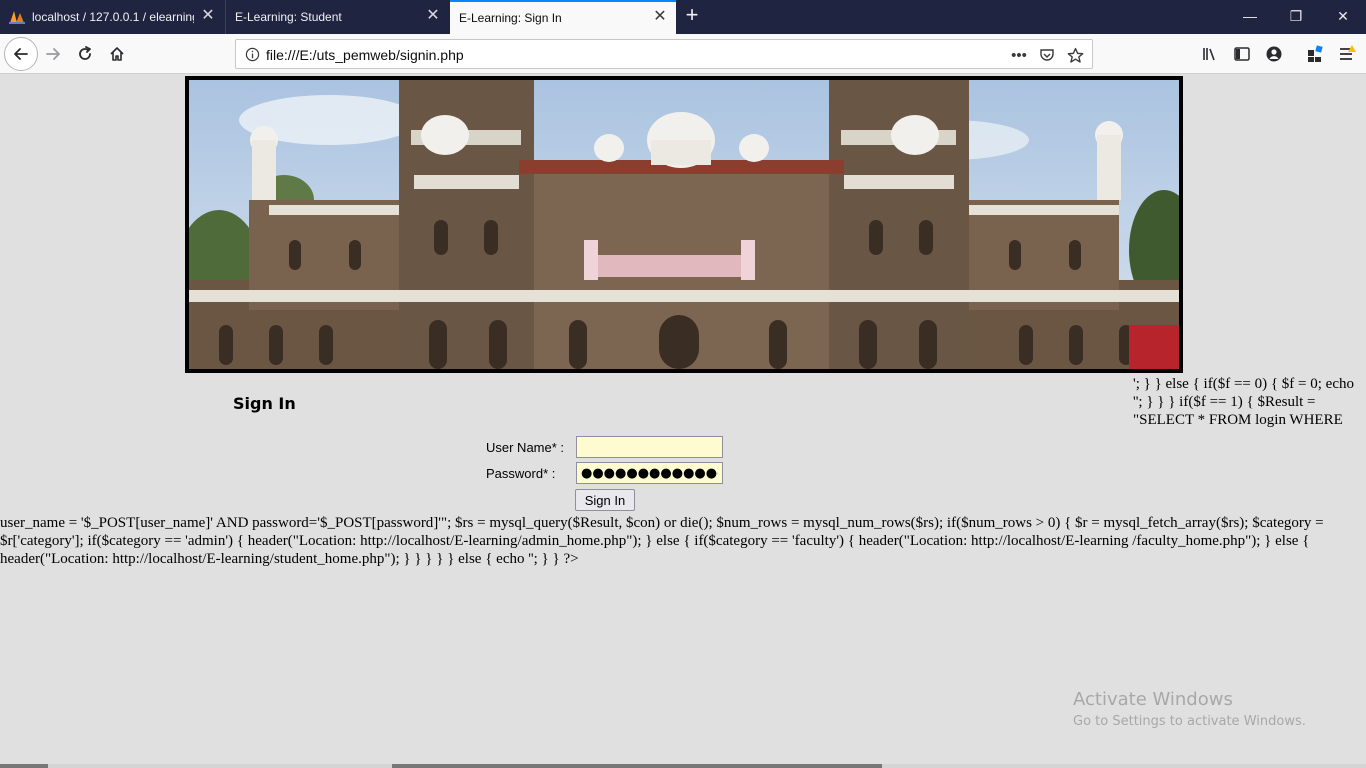 Image resolution: width=1366 pixels, height=768 pixels. I want to click on tab-student: E-Learning: Student ✕, so click(337, 17).